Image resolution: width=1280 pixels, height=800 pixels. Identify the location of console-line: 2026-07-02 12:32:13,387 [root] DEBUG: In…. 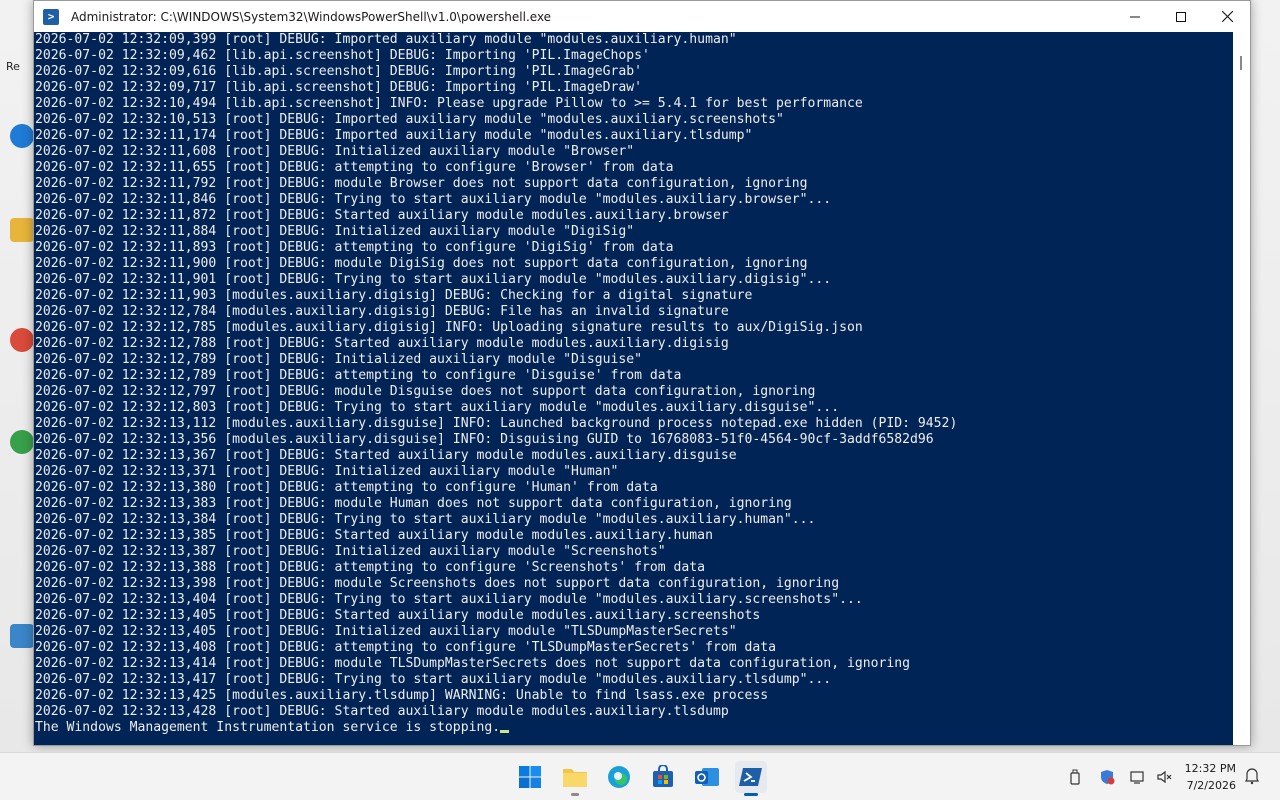
(350, 551).